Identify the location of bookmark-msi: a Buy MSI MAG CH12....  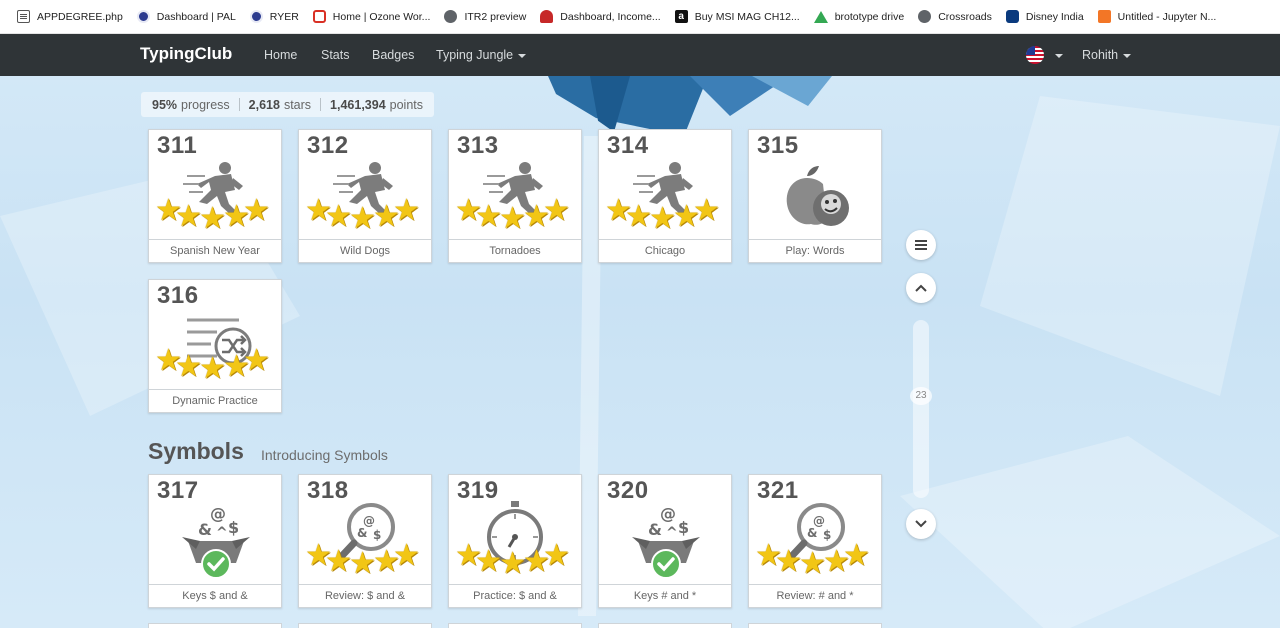
(737, 17).